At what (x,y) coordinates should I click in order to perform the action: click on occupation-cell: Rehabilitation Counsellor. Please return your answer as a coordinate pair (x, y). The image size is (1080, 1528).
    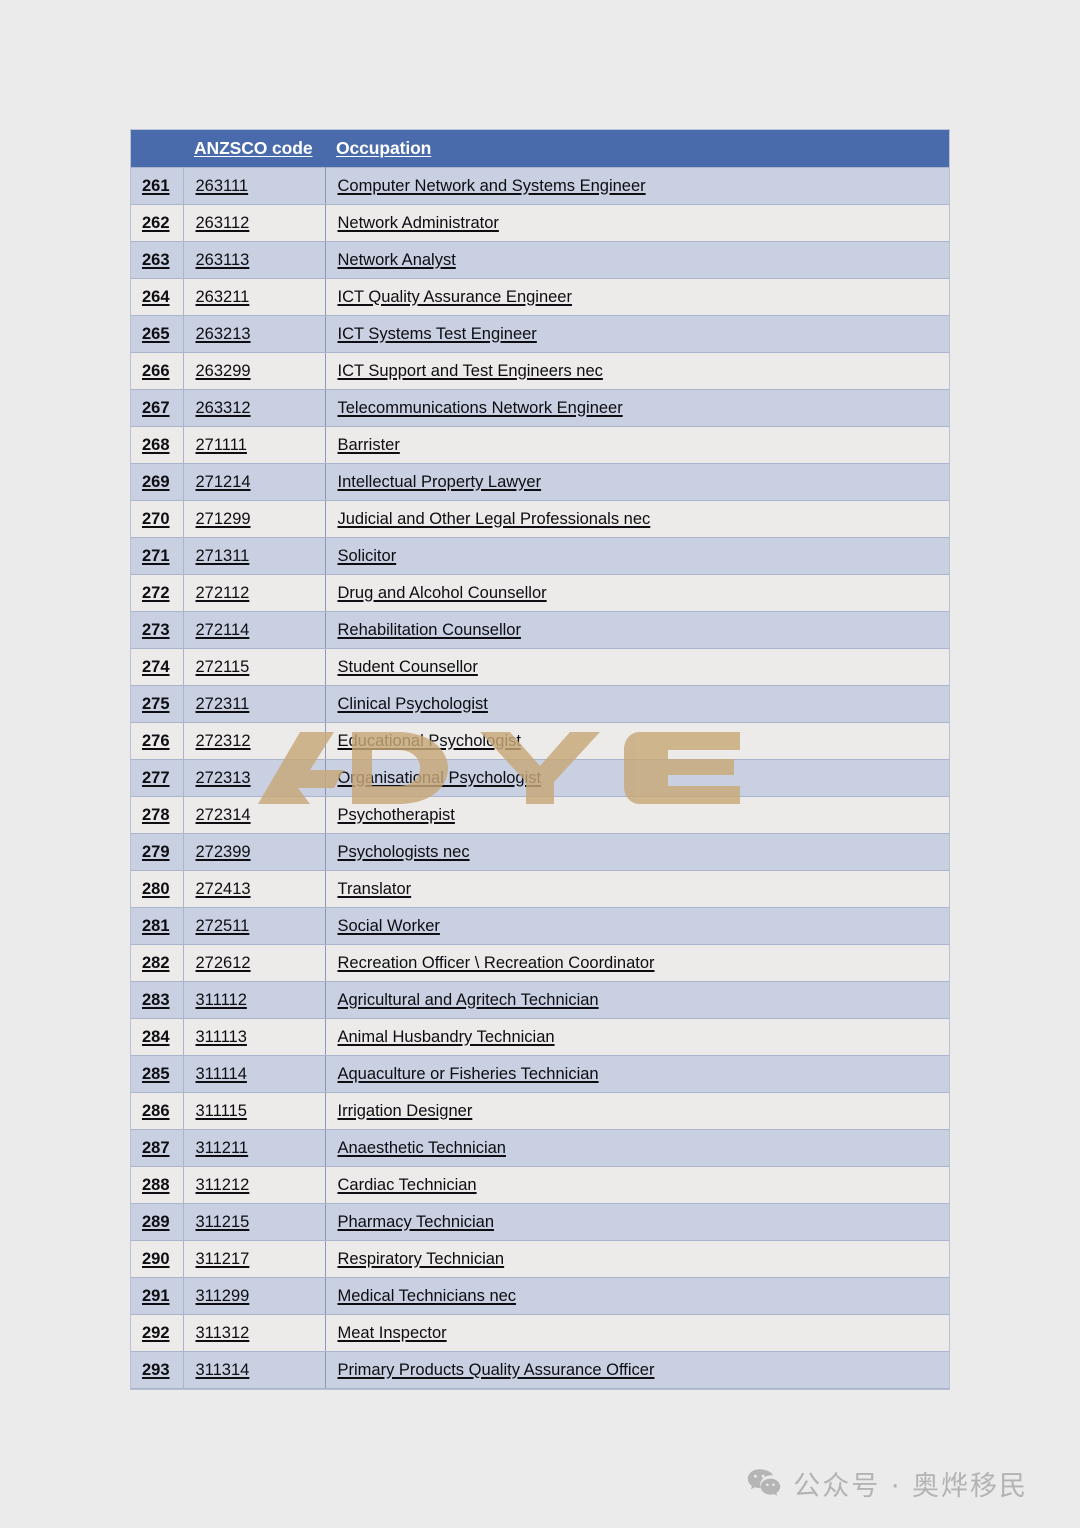
    Looking at the image, I should click on (637, 629).